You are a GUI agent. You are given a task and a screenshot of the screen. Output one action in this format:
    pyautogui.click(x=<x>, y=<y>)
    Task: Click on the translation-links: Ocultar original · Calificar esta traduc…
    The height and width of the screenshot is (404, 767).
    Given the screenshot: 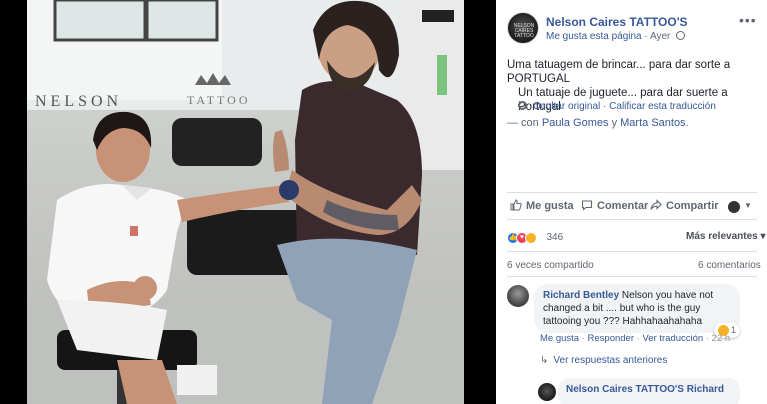 What is the action you would take?
    pyautogui.click(x=617, y=106)
    